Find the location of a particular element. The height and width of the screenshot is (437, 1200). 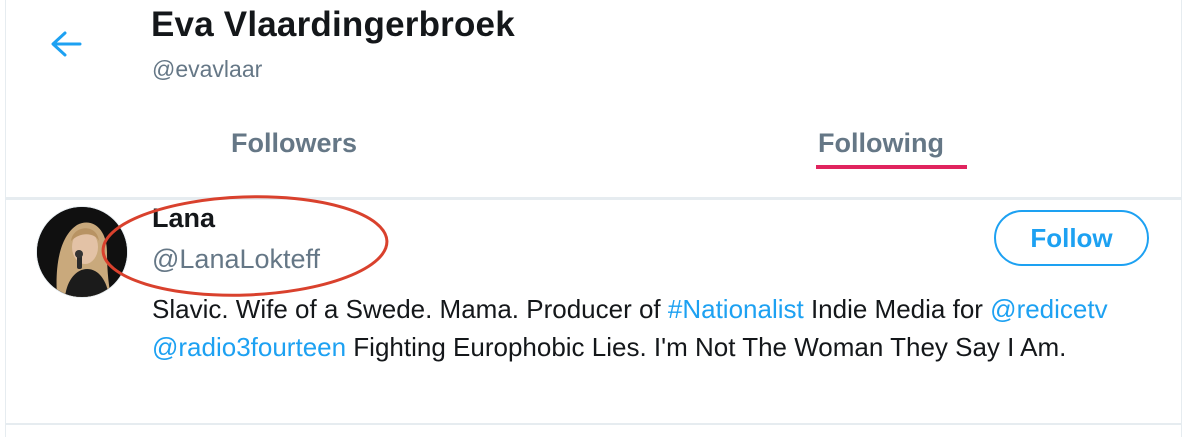

back-button is located at coordinates (66, 44).